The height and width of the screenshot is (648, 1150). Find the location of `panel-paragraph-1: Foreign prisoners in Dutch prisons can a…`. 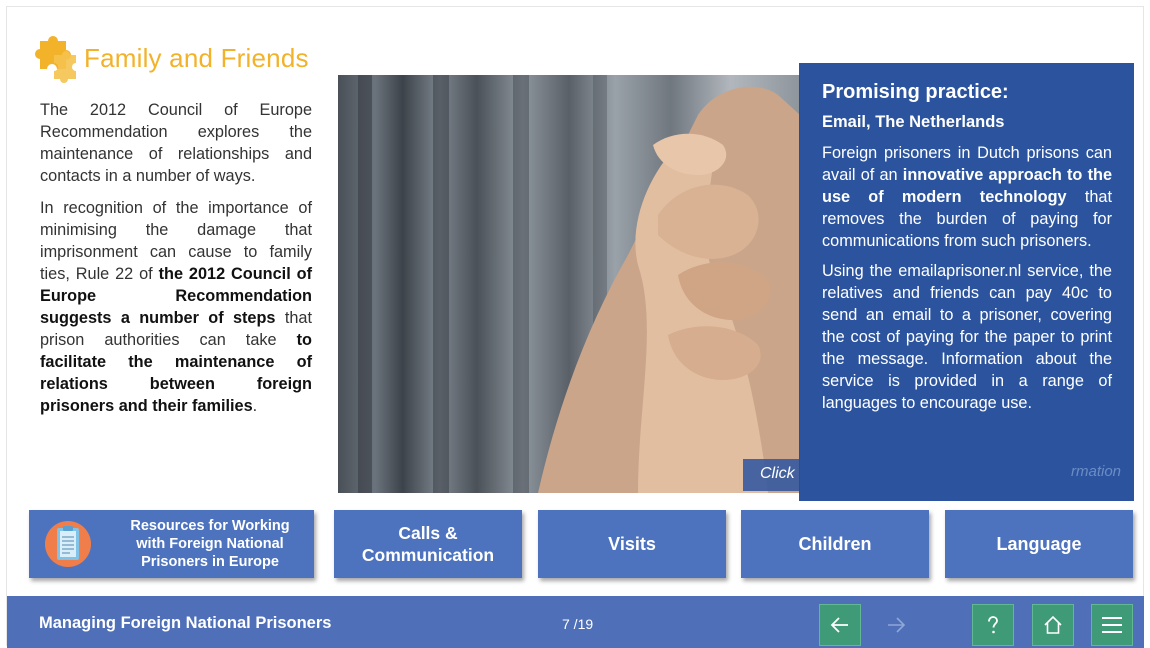

panel-paragraph-1: Foreign prisoners in Dutch prisons can a… is located at coordinates (967, 197).